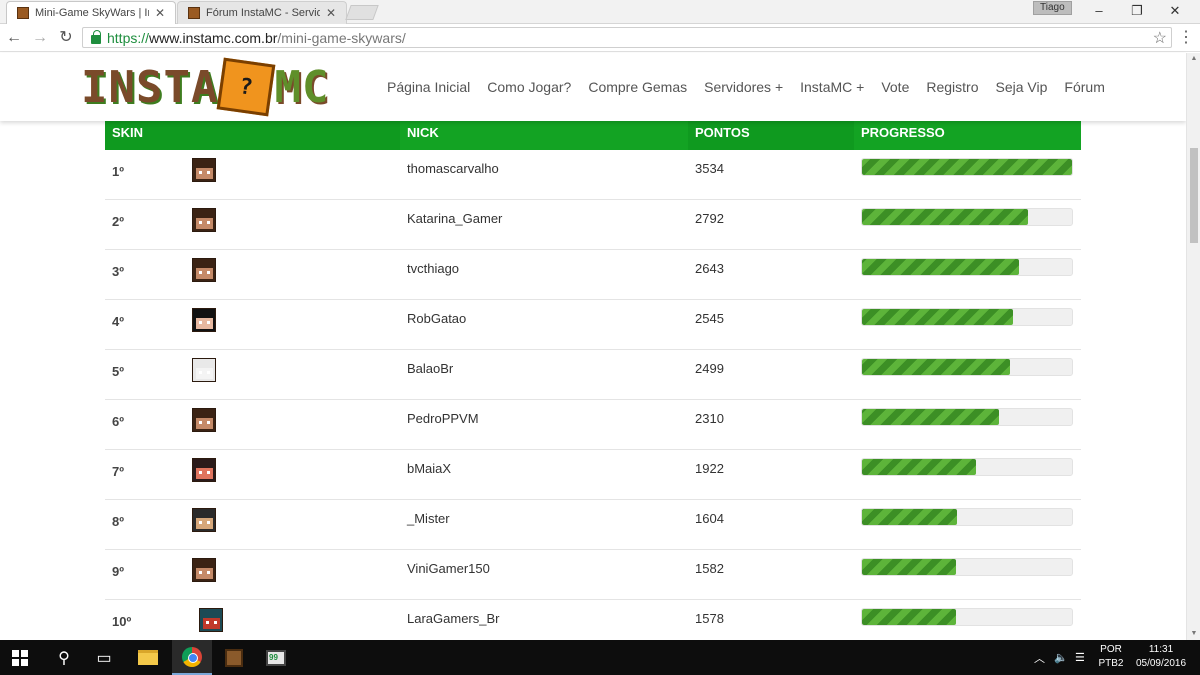 The image size is (1200, 675). I want to click on header-skin: SKIN, so click(252, 135).